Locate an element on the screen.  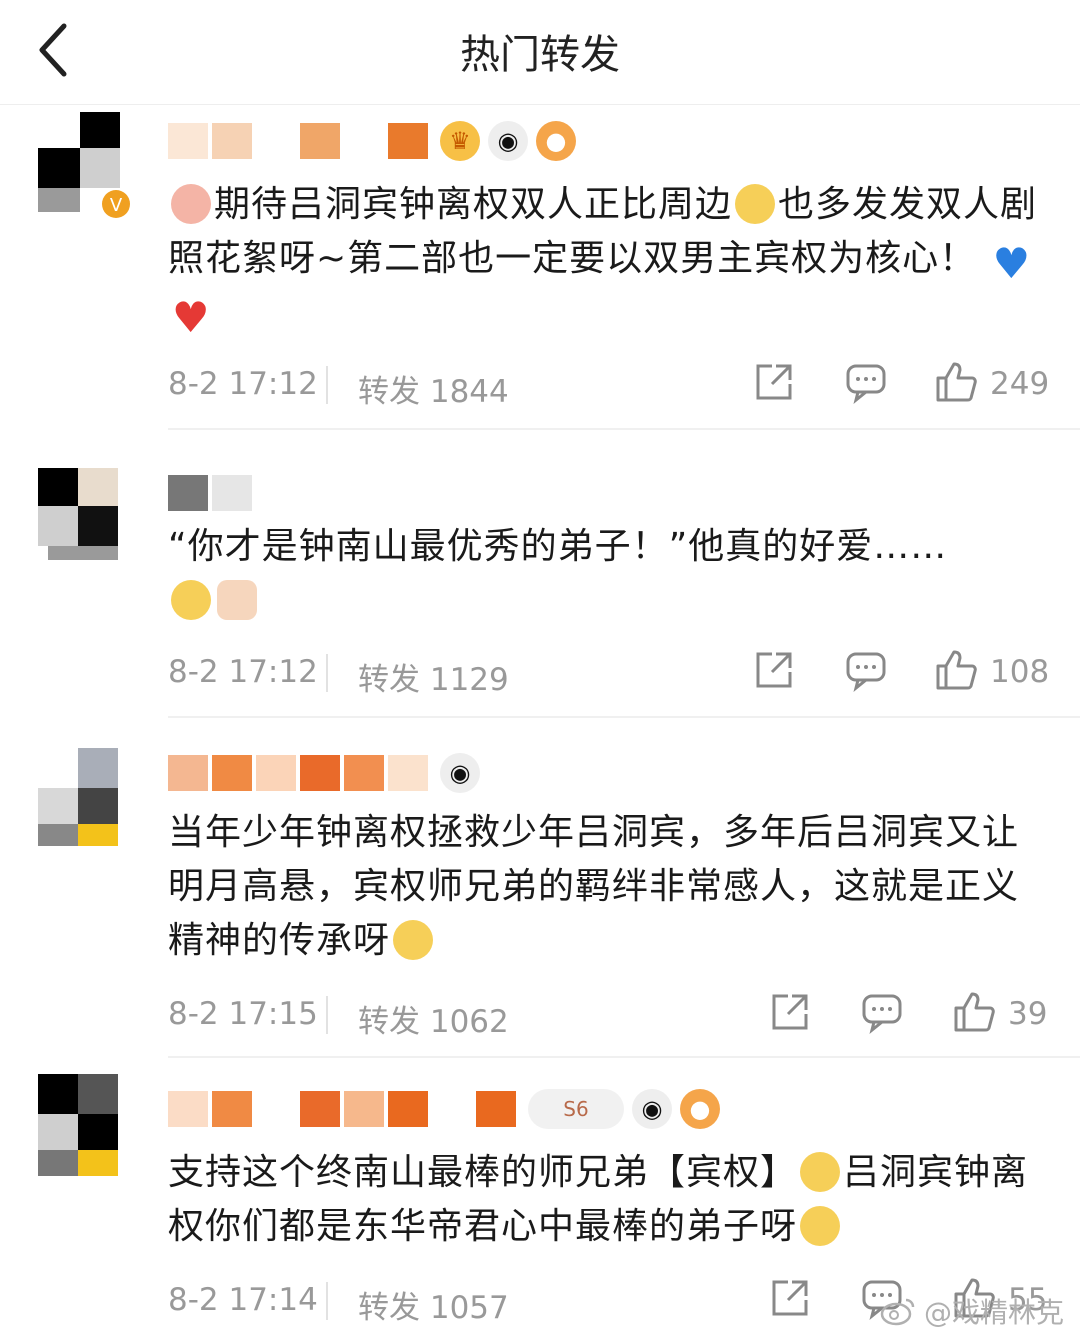
repost-text: 支持这个终南山最棒的师兄弟【宾权】 吕洞宾钟离权你们都是东华帝君心中最棒的弟子呀 is located at coordinates (598, 1199).